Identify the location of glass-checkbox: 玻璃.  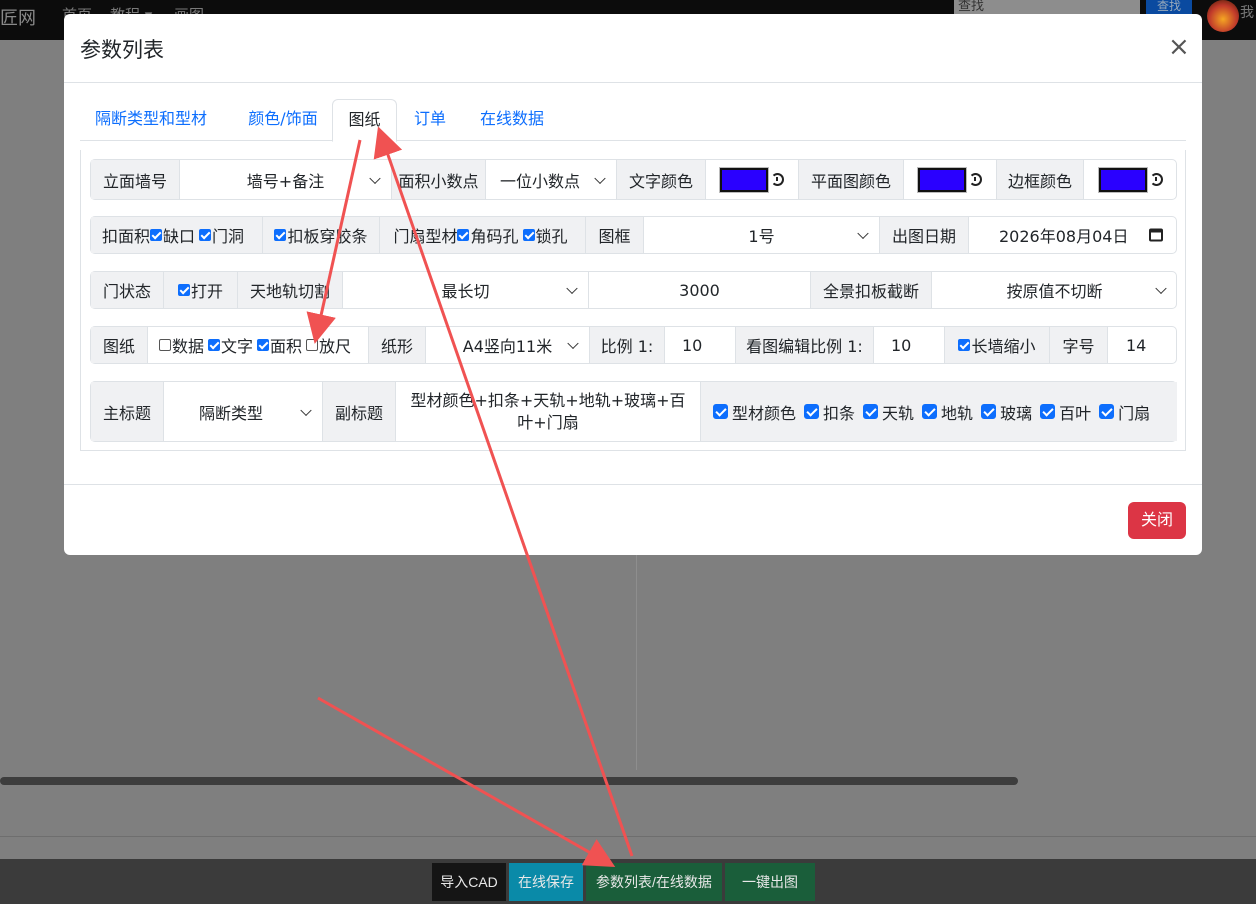
(1006, 412).